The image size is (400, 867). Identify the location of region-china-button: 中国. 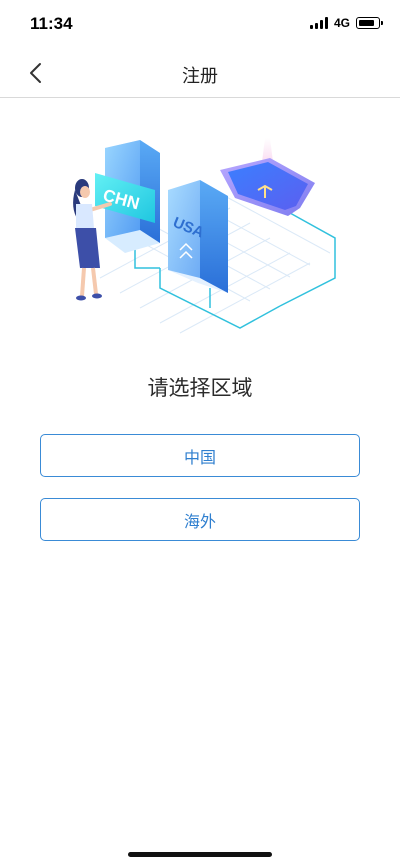
(200, 455).